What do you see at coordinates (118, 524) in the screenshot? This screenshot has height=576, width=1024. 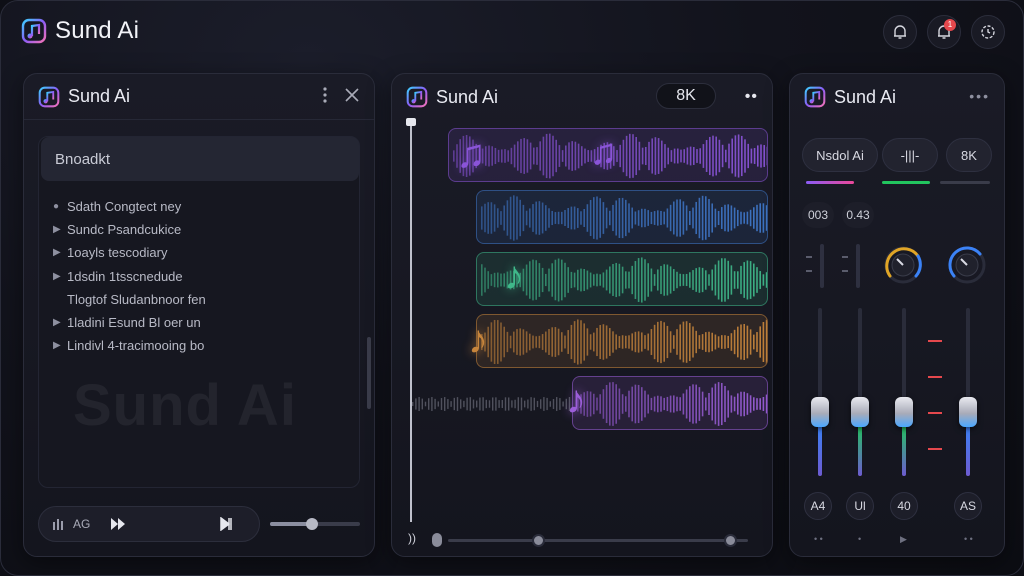 I see `skip-icon` at bounding box center [118, 524].